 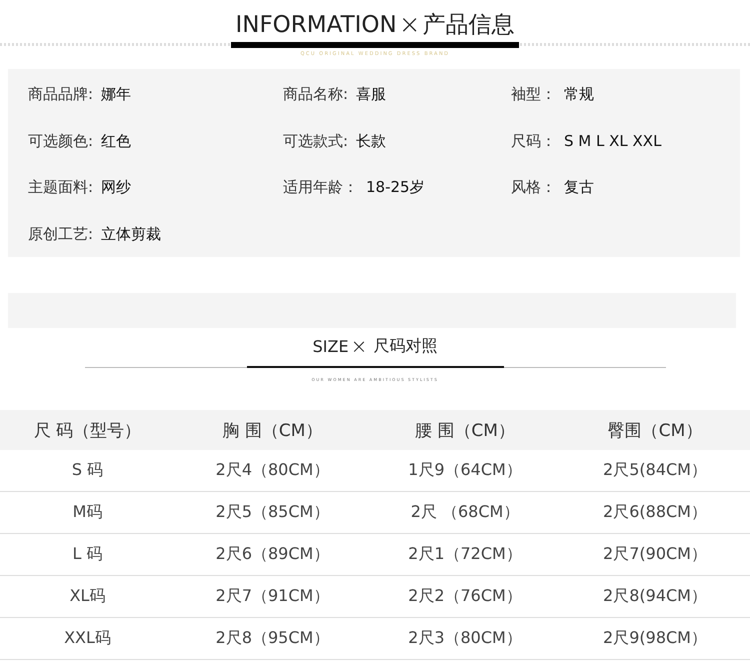 I want to click on info-value: 娜年, so click(x=116, y=94).